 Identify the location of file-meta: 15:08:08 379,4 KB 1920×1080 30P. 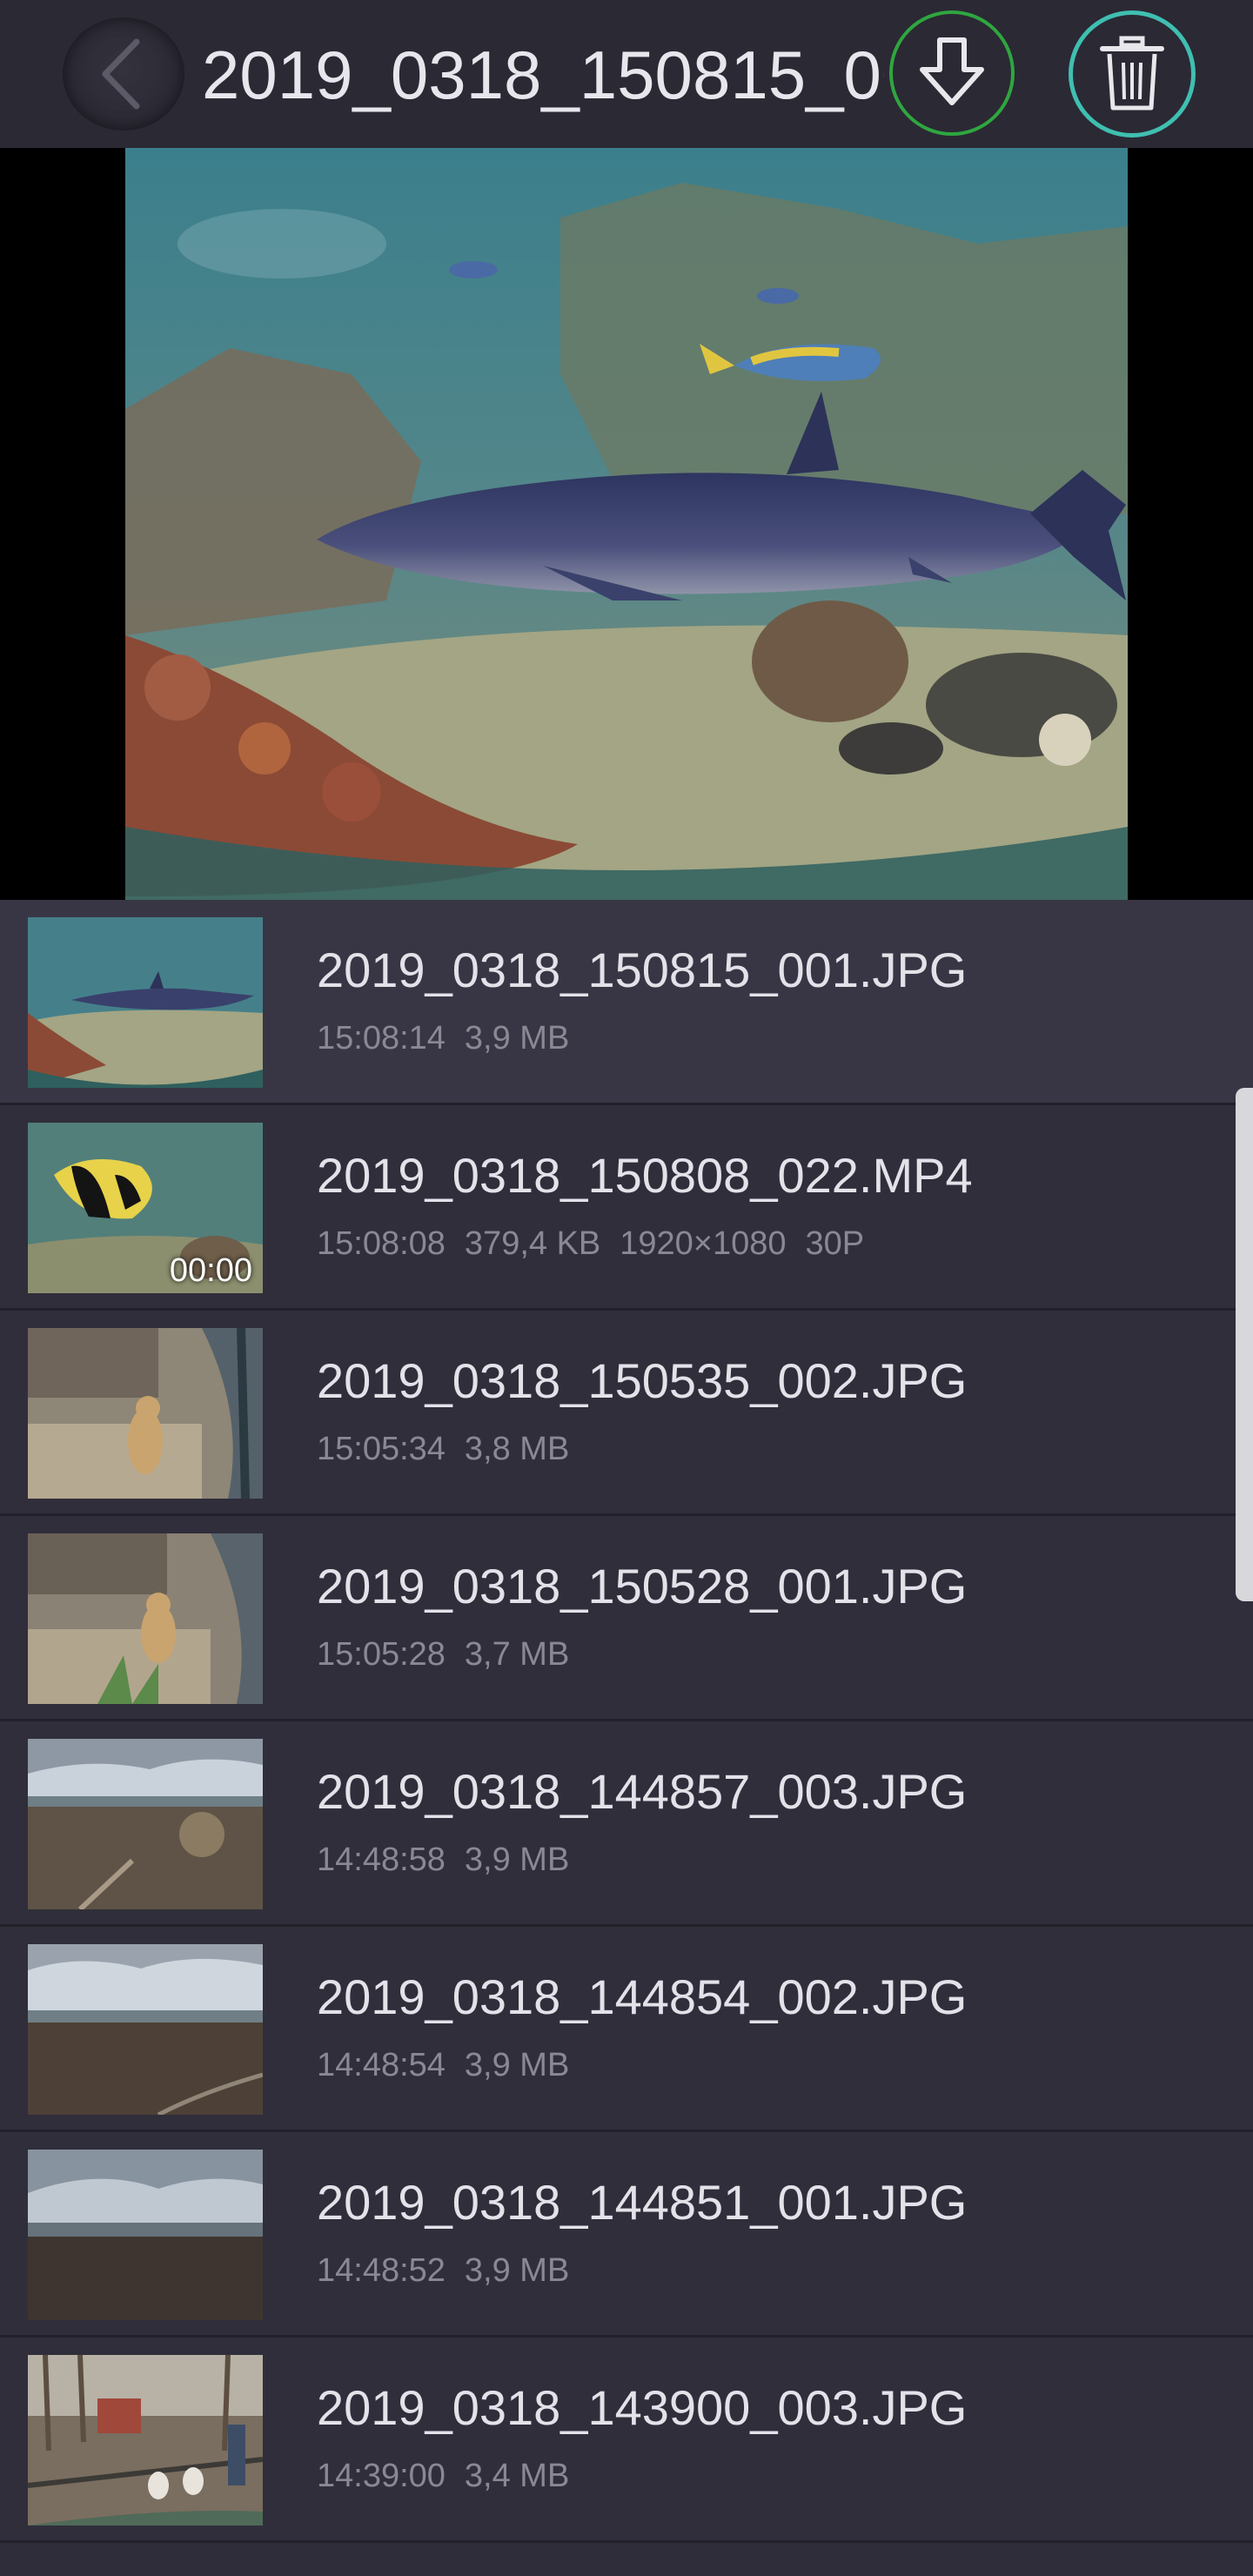
(600, 1244).